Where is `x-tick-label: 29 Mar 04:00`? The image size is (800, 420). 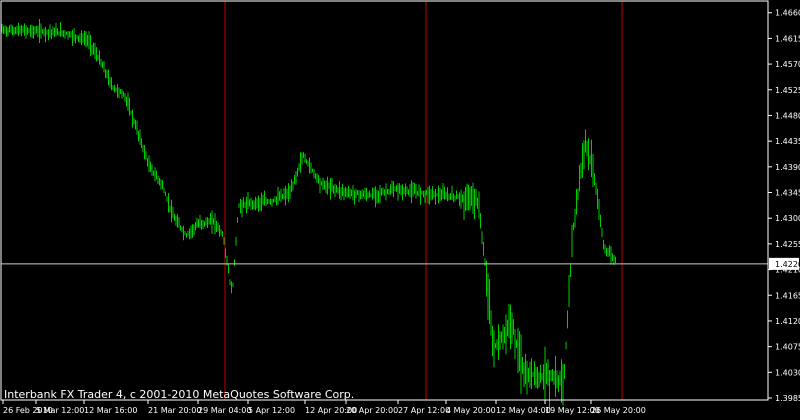 x-tick-label: 29 Mar 04:00 is located at coordinates (224, 410).